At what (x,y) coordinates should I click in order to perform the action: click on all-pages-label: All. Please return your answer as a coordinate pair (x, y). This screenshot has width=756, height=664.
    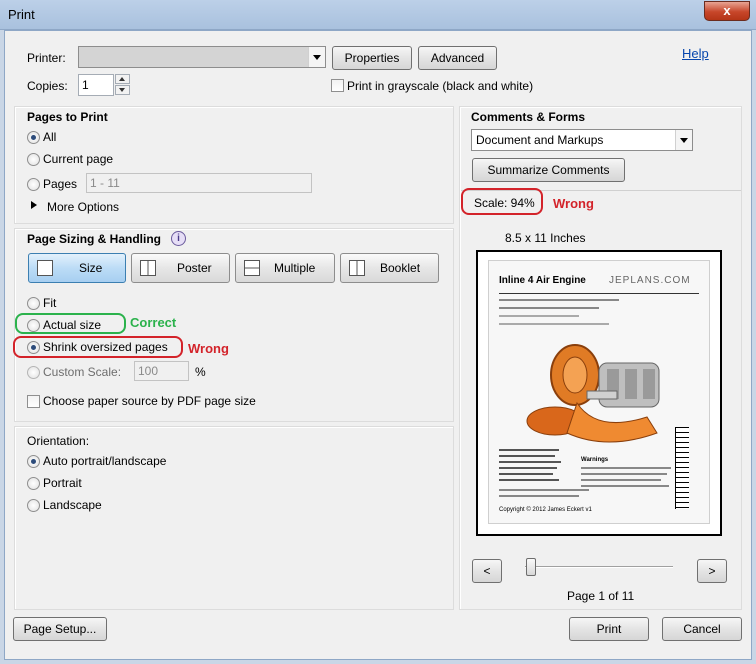
    Looking at the image, I should click on (50, 137).